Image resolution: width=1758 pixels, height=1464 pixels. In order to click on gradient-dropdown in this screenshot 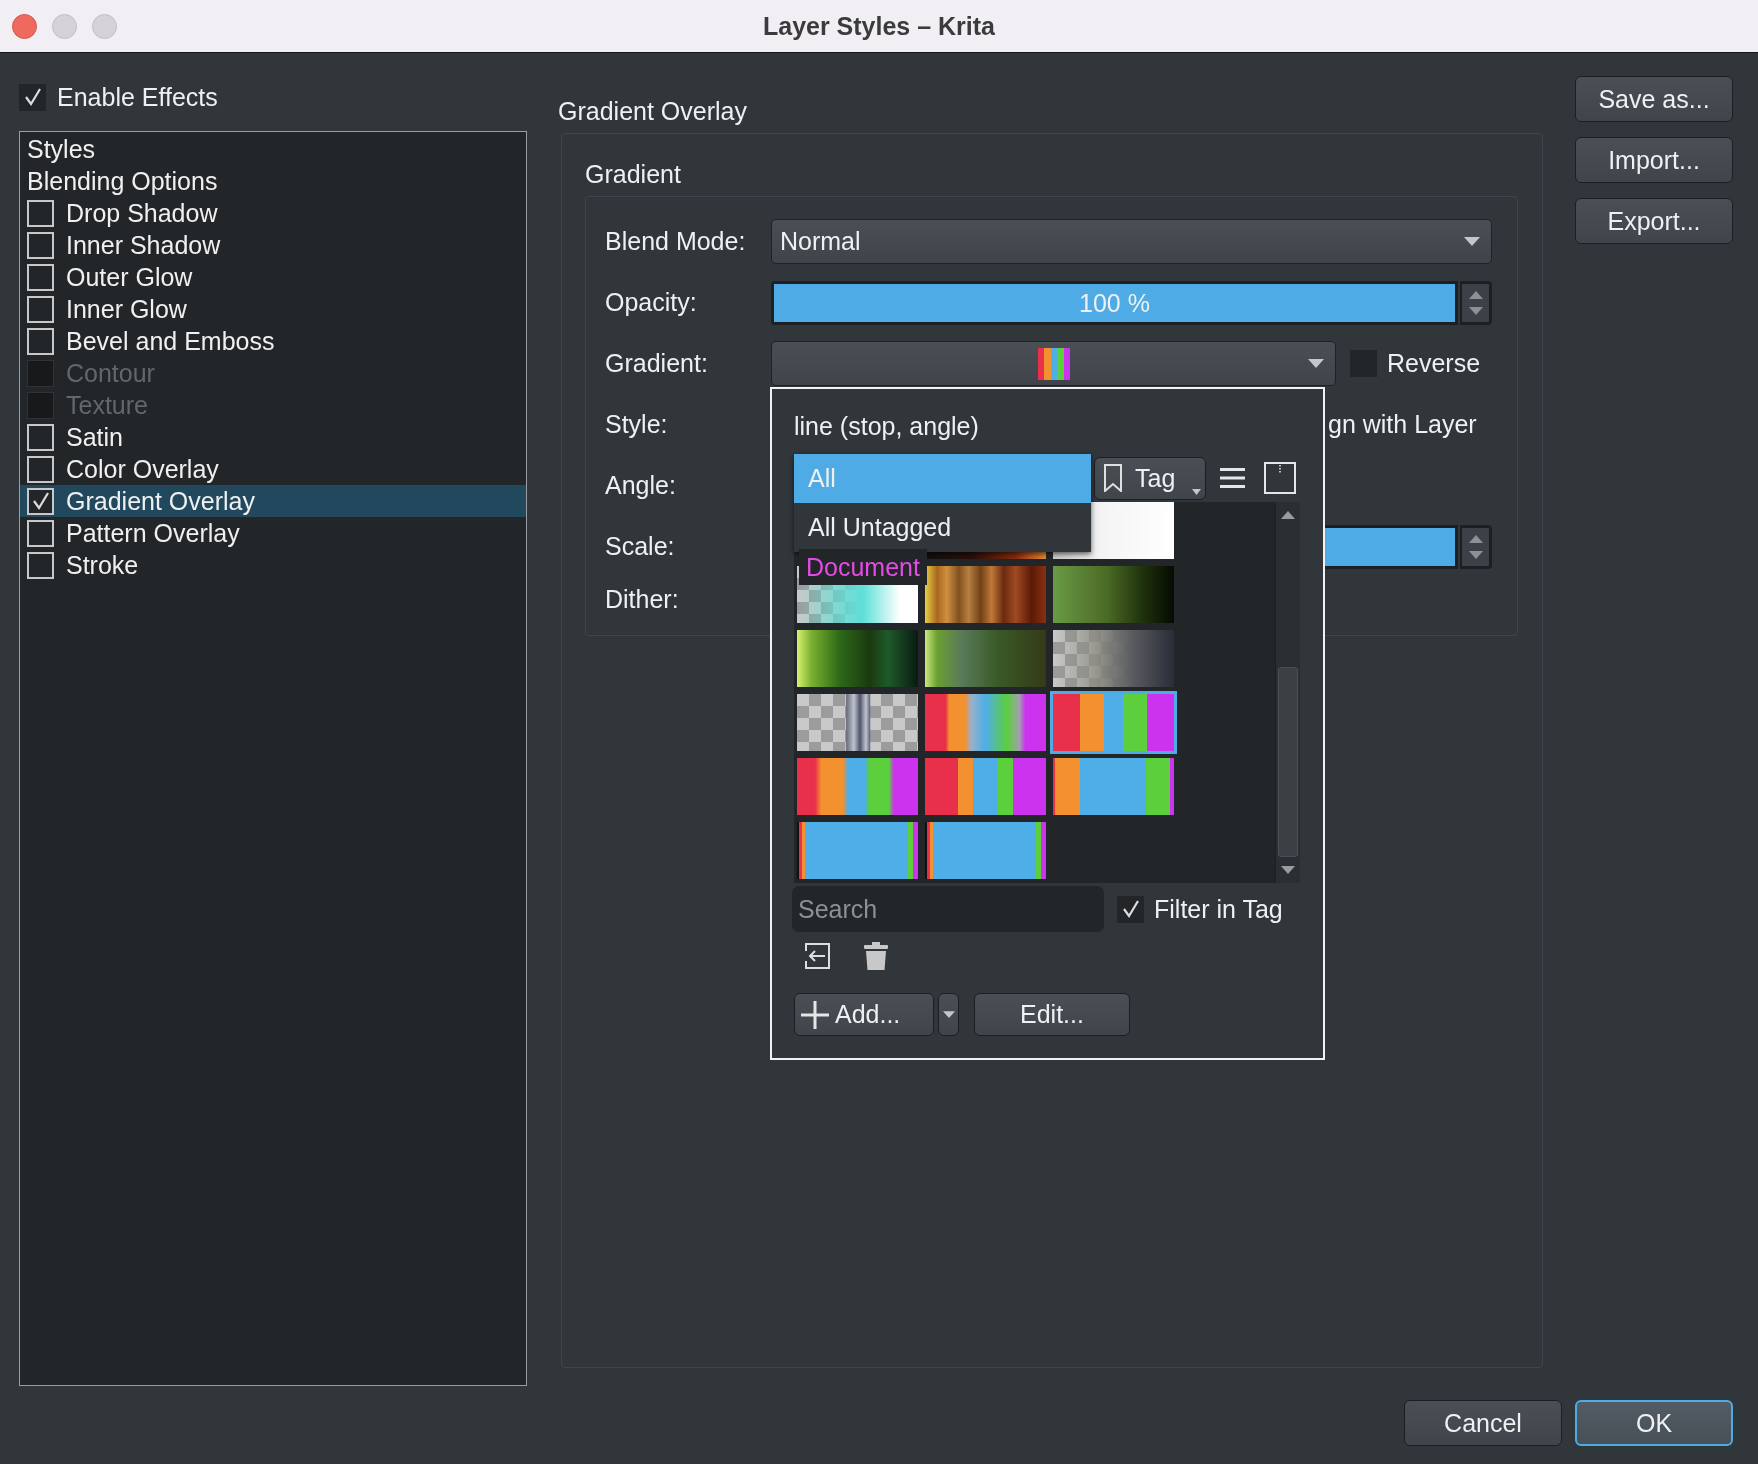, I will do `click(1053, 363)`.